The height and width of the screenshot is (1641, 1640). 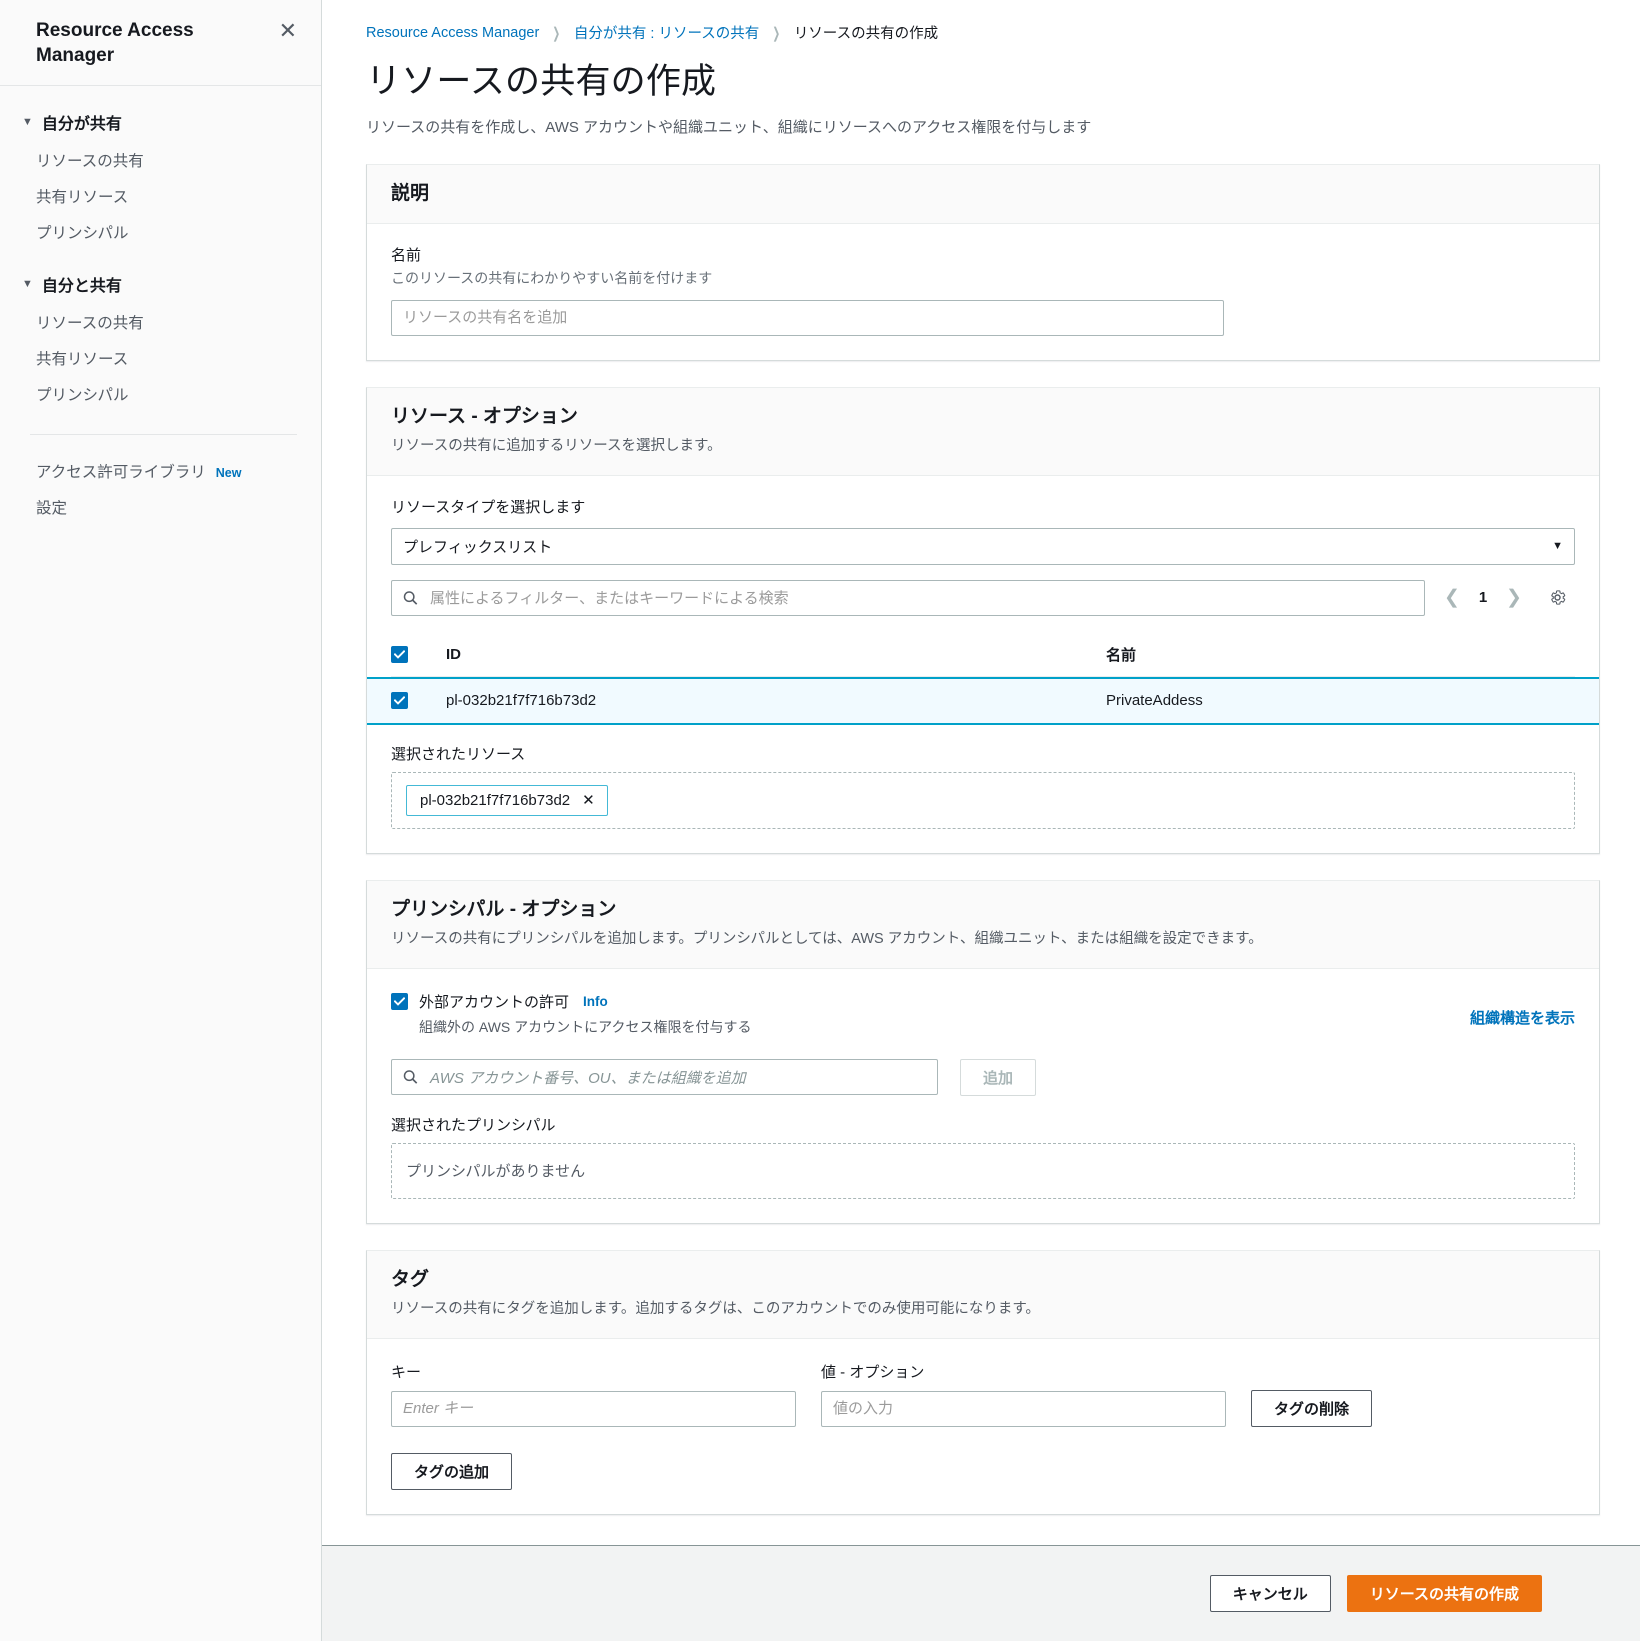 What do you see at coordinates (399, 1001) in the screenshot?
I see `allow-external-checkbox` at bounding box center [399, 1001].